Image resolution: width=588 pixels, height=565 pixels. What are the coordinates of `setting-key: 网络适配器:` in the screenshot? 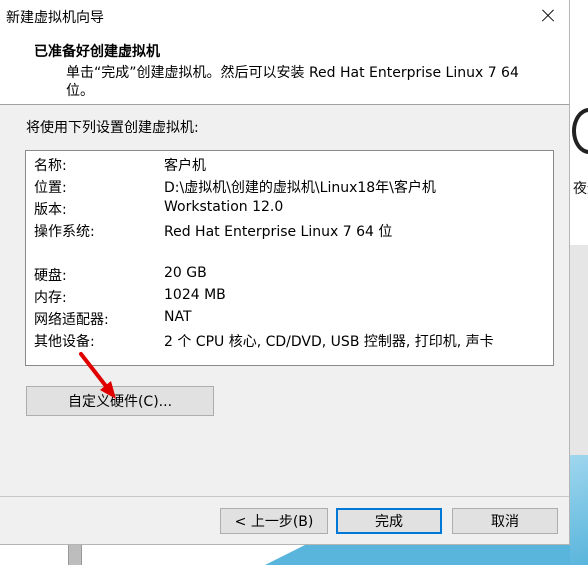 It's located at (71, 320).